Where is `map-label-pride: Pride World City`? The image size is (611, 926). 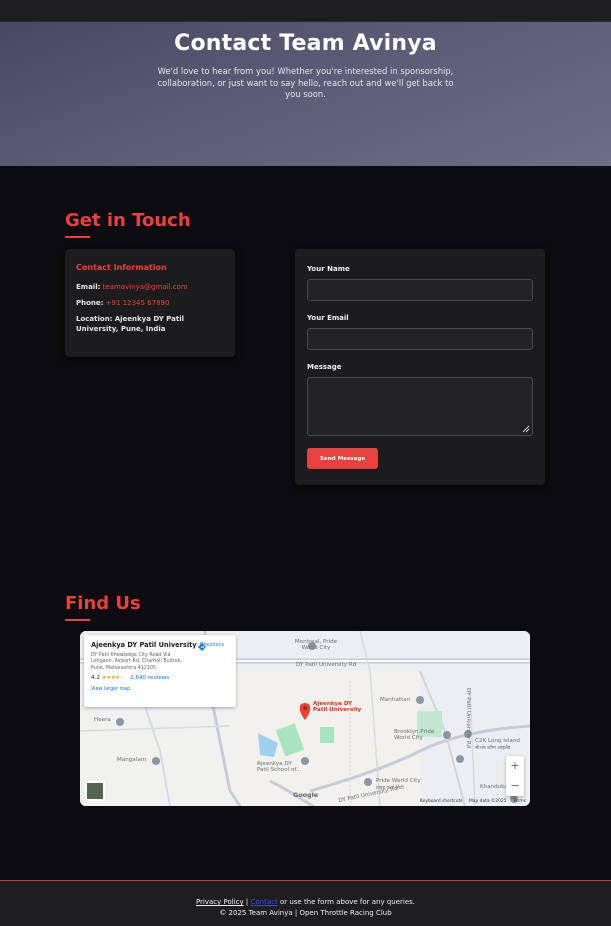
map-label-pride: Pride World City is located at coordinates (398, 781).